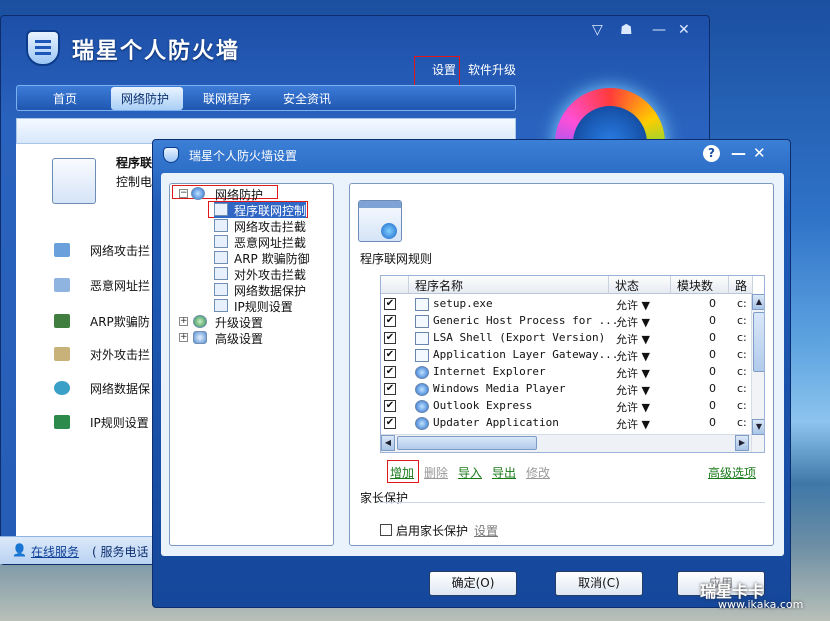 This screenshot has width=830, height=621. What do you see at coordinates (572, 502) in the screenshot?
I see `parental-divider` at bounding box center [572, 502].